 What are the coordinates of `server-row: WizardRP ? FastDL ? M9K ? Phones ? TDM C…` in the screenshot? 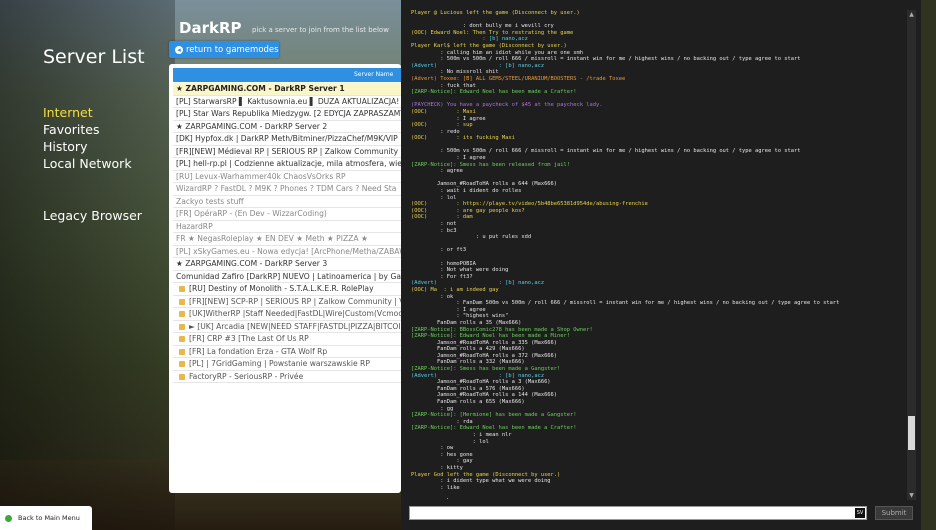 It's located at (287, 189).